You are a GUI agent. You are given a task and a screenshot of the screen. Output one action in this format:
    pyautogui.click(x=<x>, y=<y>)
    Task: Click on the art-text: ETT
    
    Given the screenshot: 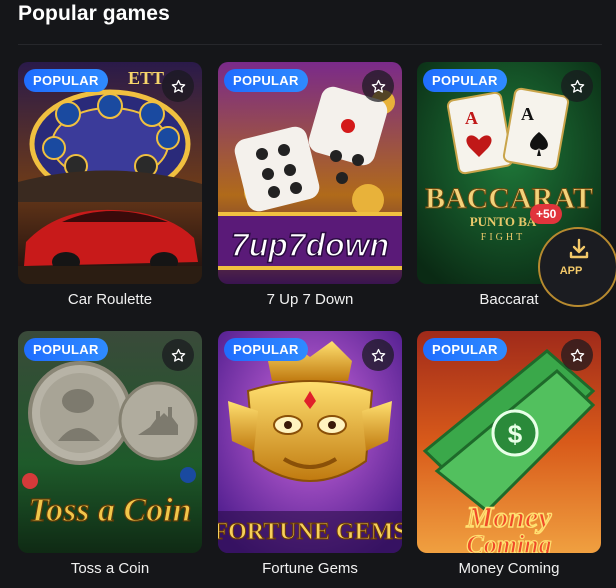 What is the action you would take?
    pyautogui.click(x=146, y=78)
    